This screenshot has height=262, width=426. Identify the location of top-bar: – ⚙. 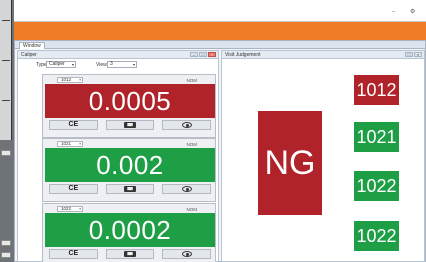
(213, 11).